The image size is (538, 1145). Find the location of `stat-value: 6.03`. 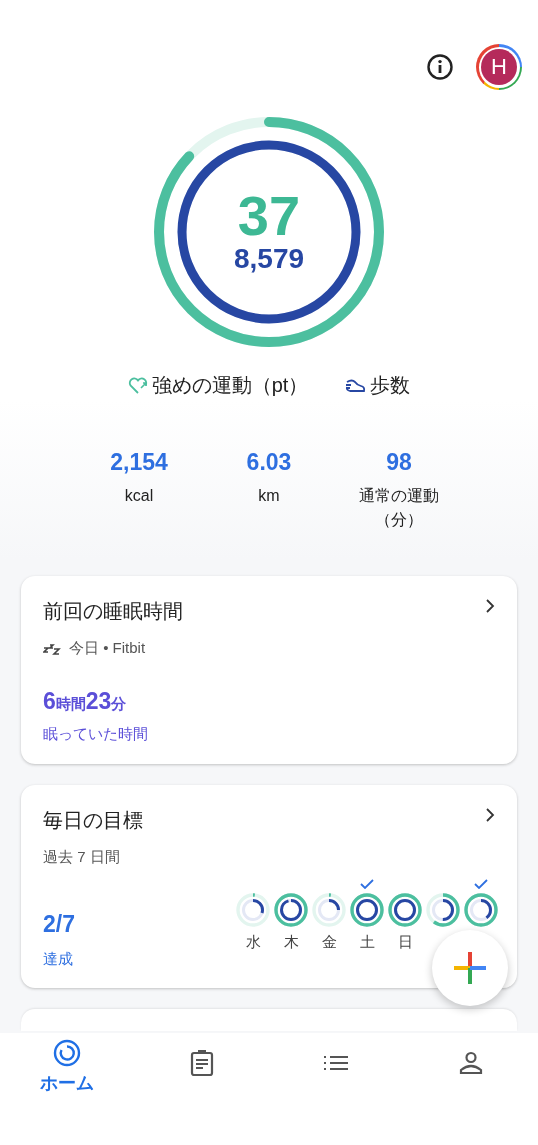

stat-value: 6.03 is located at coordinates (269, 462).